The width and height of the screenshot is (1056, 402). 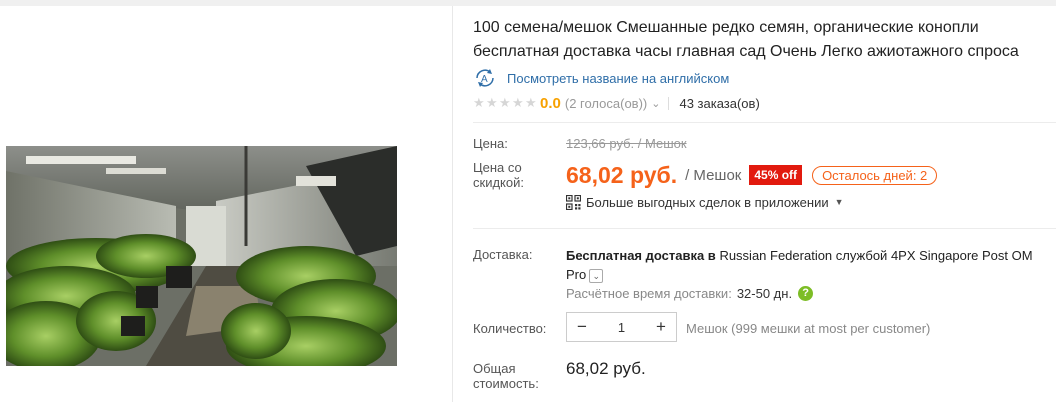 I want to click on star-rating: ★ ★ ★ ★ ★, so click(x=505, y=103).